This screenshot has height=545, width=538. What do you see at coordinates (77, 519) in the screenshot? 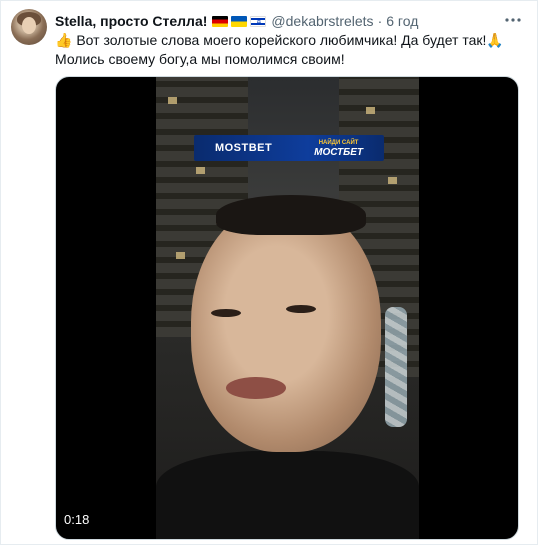
I see `video-duration: 0:18` at bounding box center [77, 519].